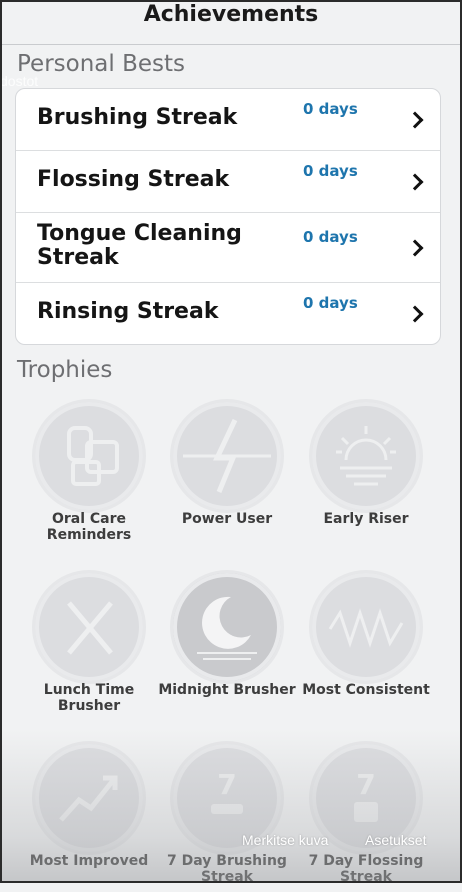  I want to click on most-consistent-icon, so click(366, 627).